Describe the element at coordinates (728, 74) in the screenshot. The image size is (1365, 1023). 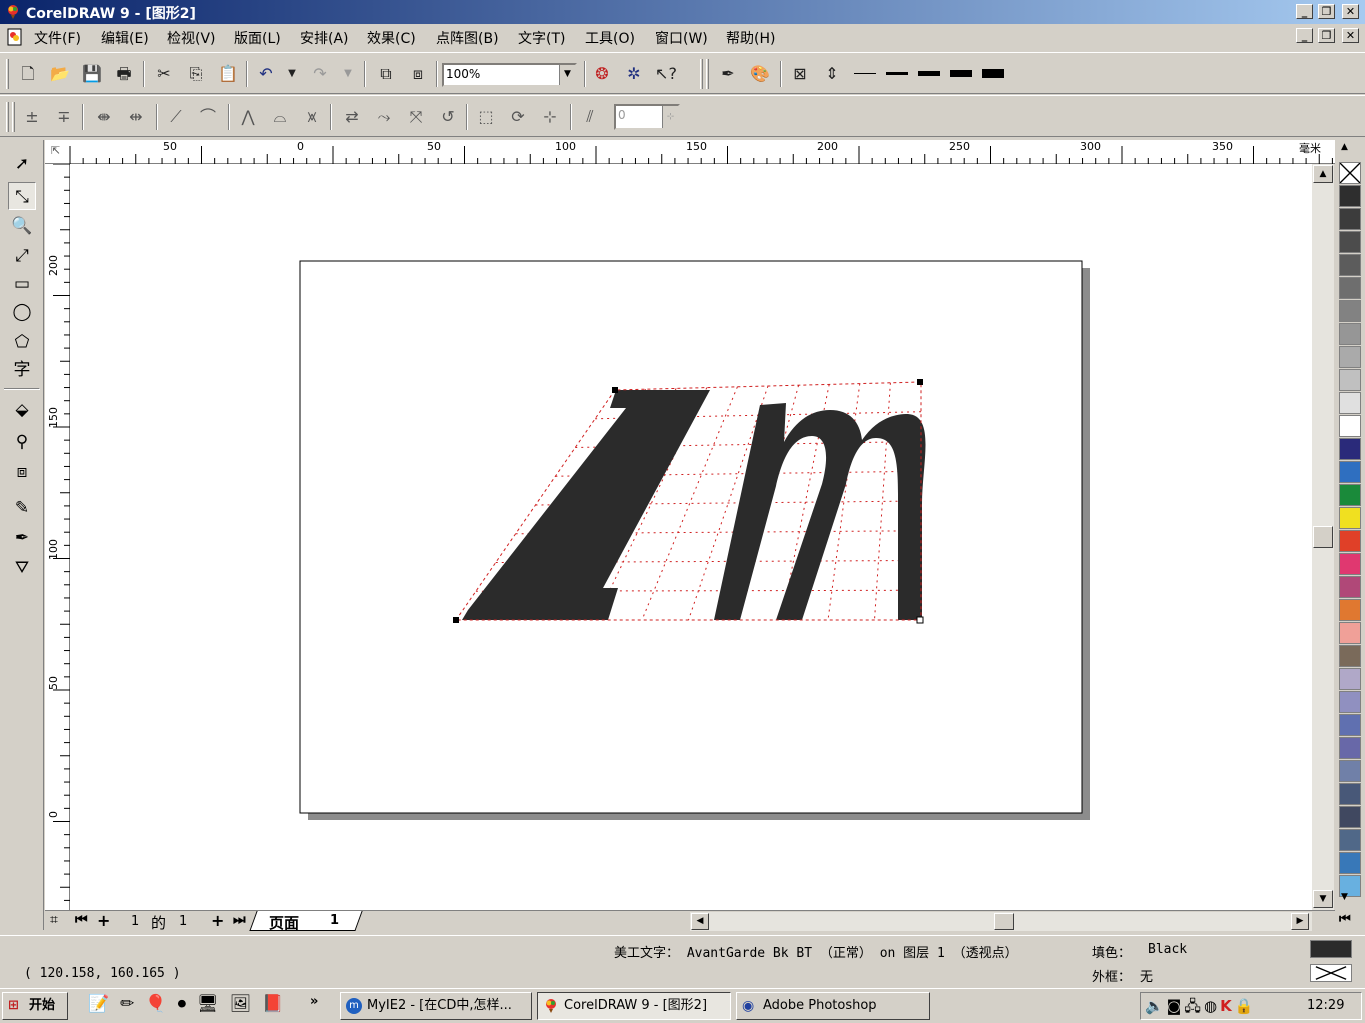
I see `outline-pen-dialog-icon: ✒` at that location.